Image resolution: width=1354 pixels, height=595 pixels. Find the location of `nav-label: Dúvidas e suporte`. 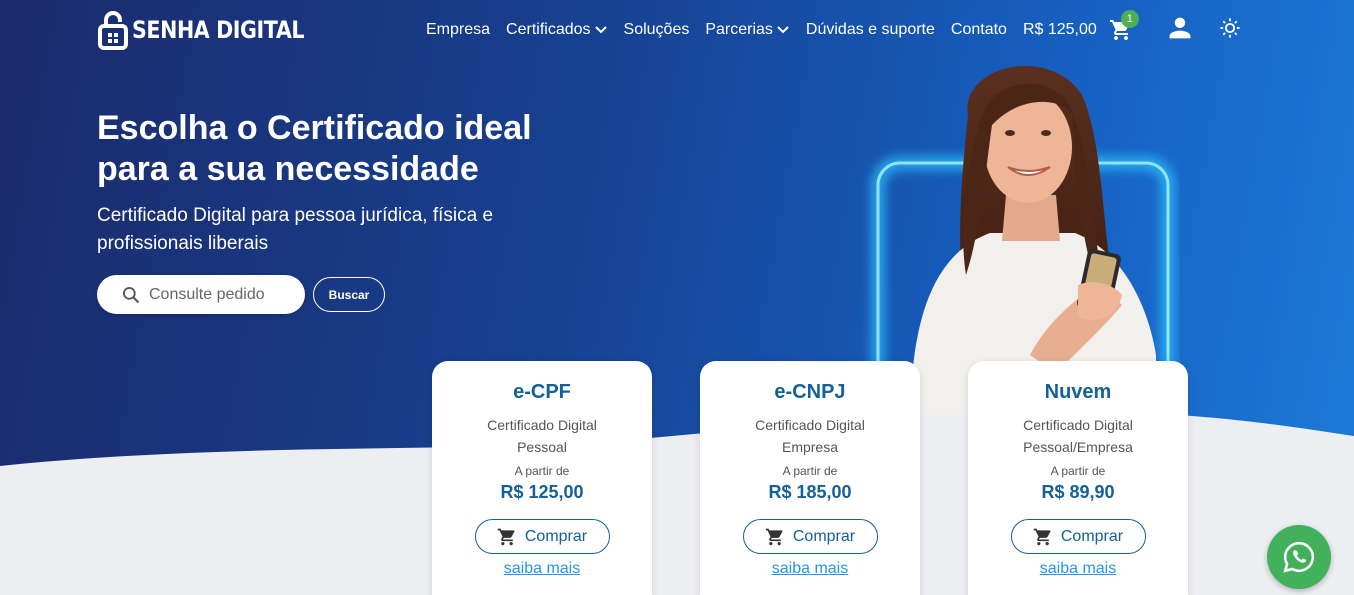

nav-label: Dúvidas e suporte is located at coordinates (870, 29).